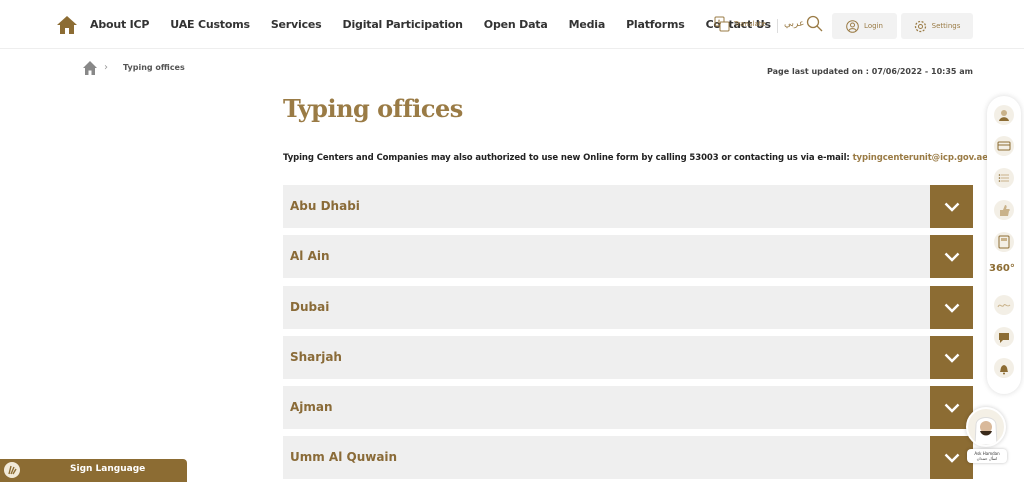 This screenshot has height=482, width=1024. What do you see at coordinates (516, 24) in the screenshot?
I see `nav-open-data: Open Data` at bounding box center [516, 24].